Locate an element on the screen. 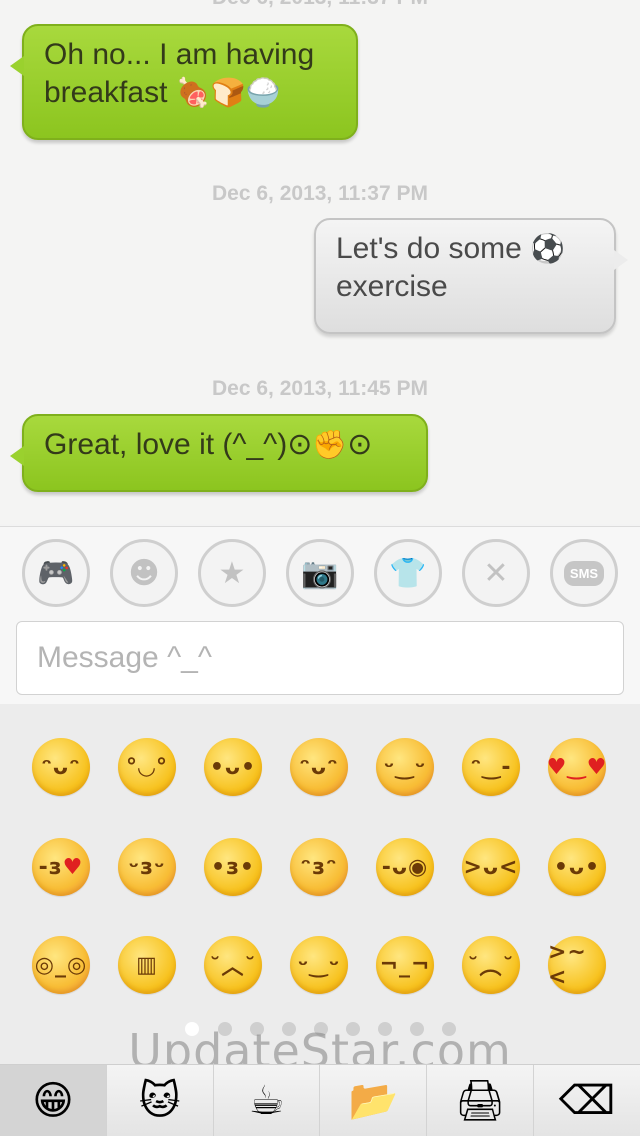 The height and width of the screenshot is (1136, 640). kissing-smiling-eyes-emoji-icon: ᵔзᵔ is located at coordinates (319, 867).